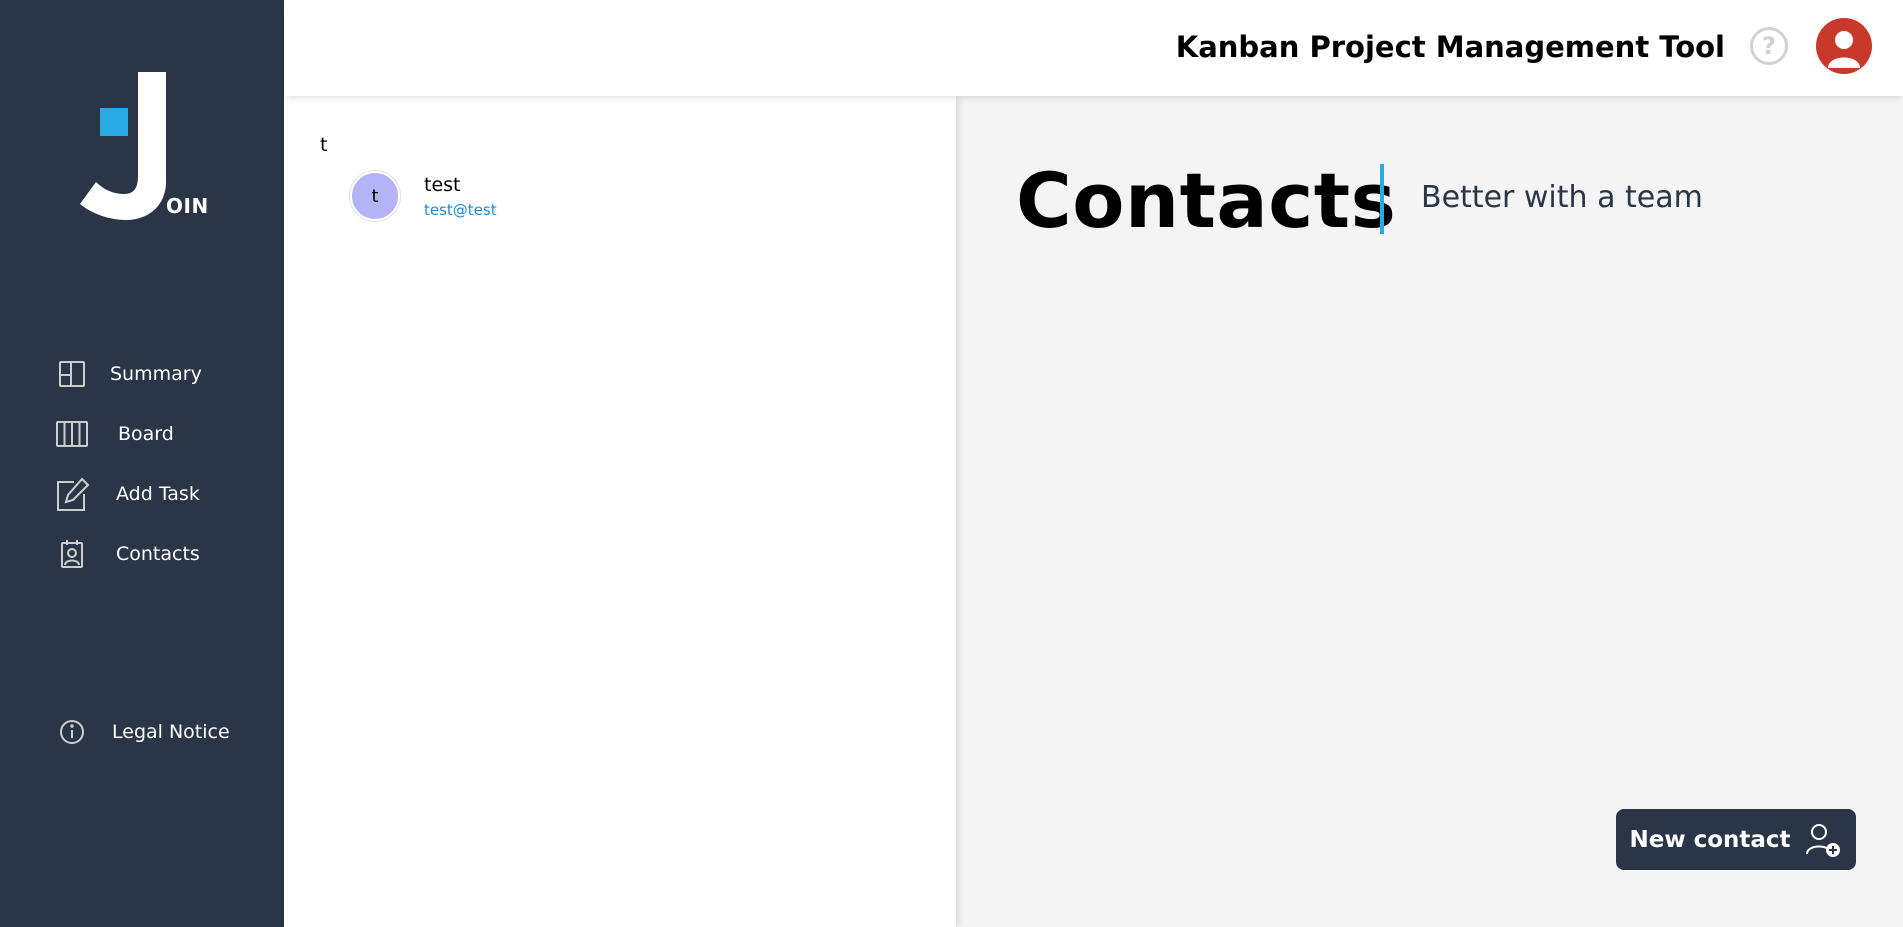  Describe the element at coordinates (324, 145) in the screenshot. I see `contact-group-letter: t` at that location.